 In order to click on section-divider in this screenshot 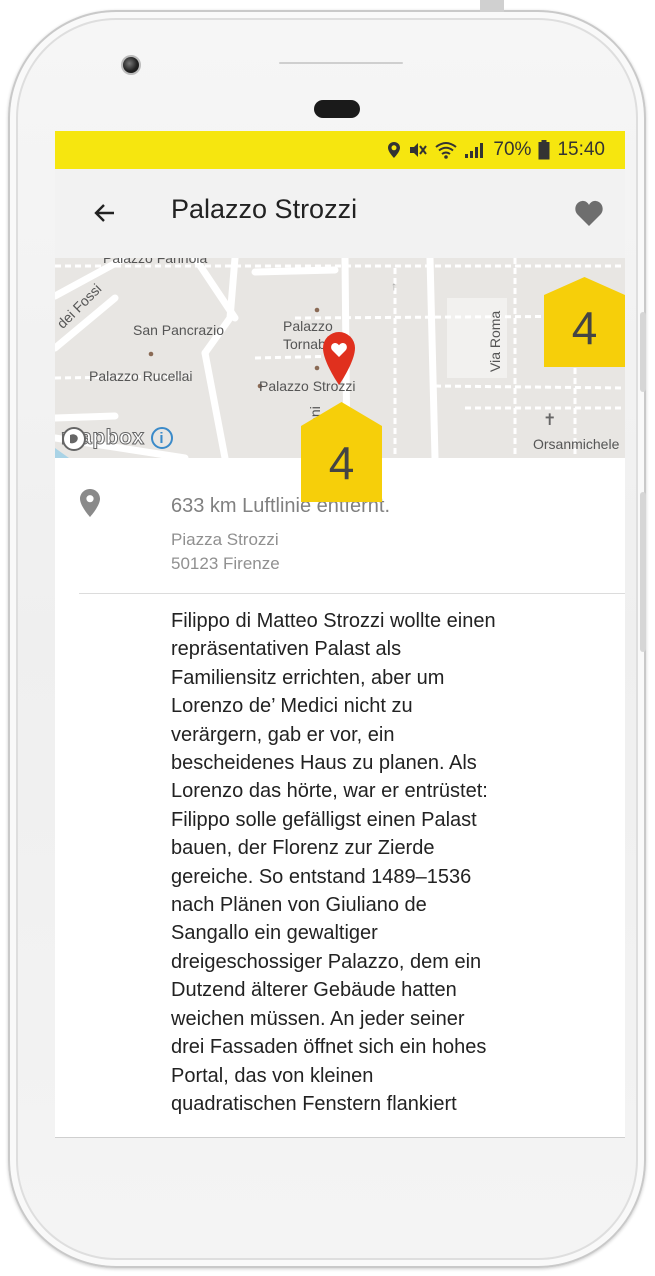, I will do `click(352, 593)`.